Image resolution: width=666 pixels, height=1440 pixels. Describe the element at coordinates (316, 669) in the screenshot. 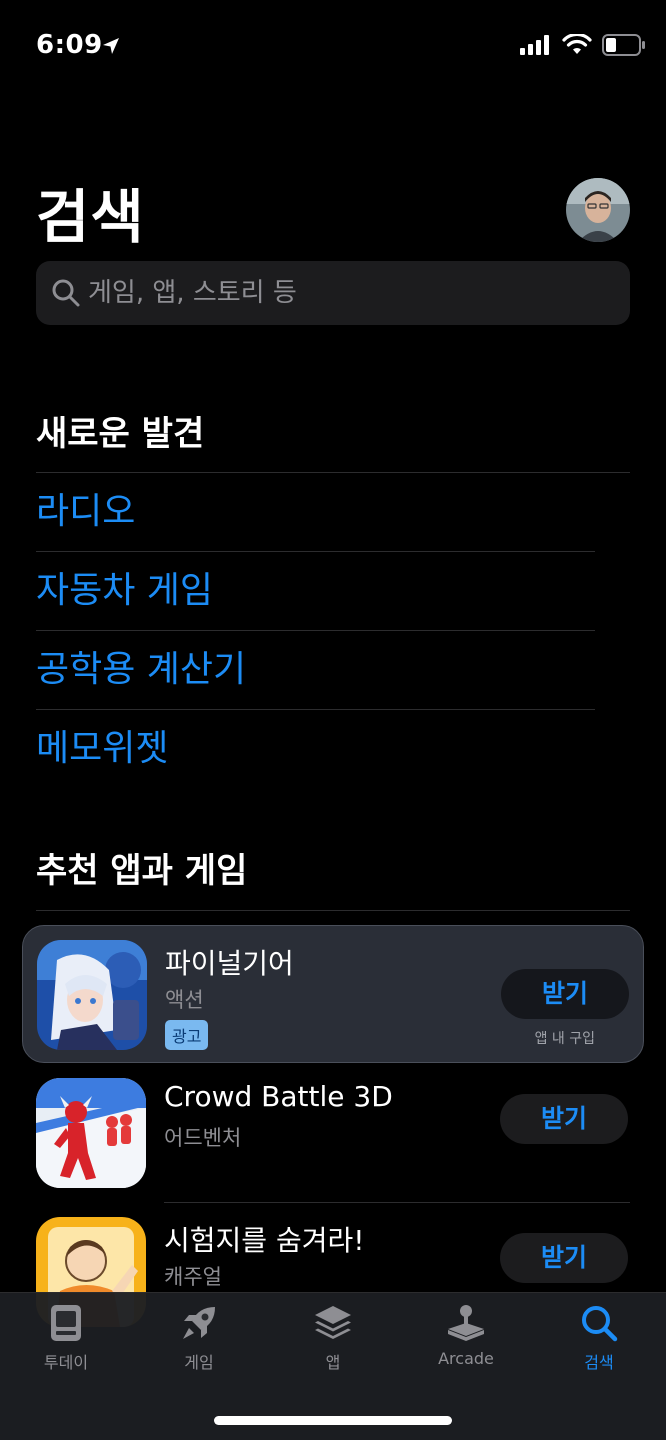

I see `discover-link-scientific-calculator: 공학용 계산기` at that location.